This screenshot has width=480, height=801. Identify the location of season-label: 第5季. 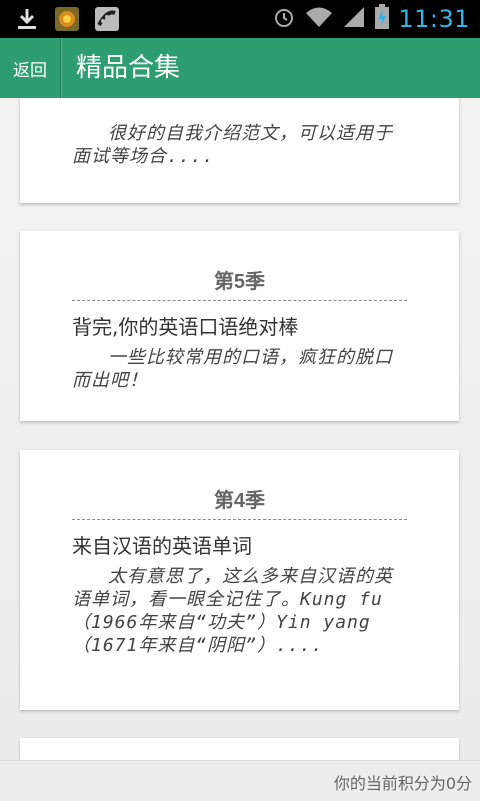
(239, 282).